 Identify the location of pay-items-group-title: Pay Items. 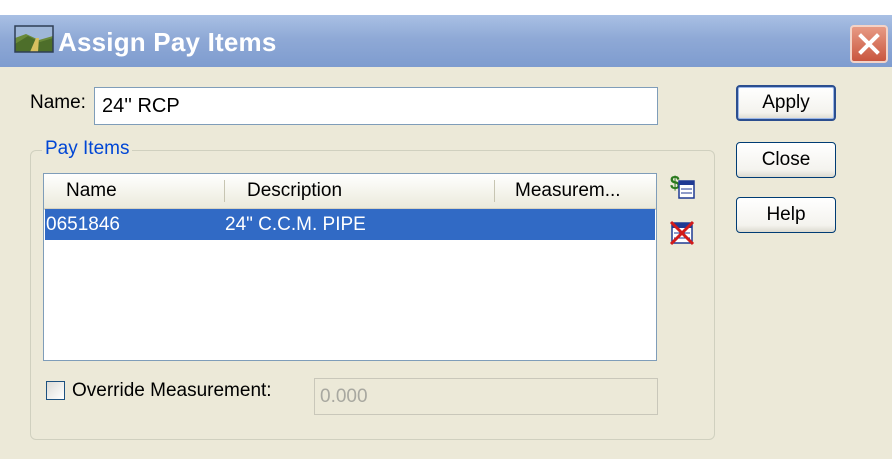
(87, 149).